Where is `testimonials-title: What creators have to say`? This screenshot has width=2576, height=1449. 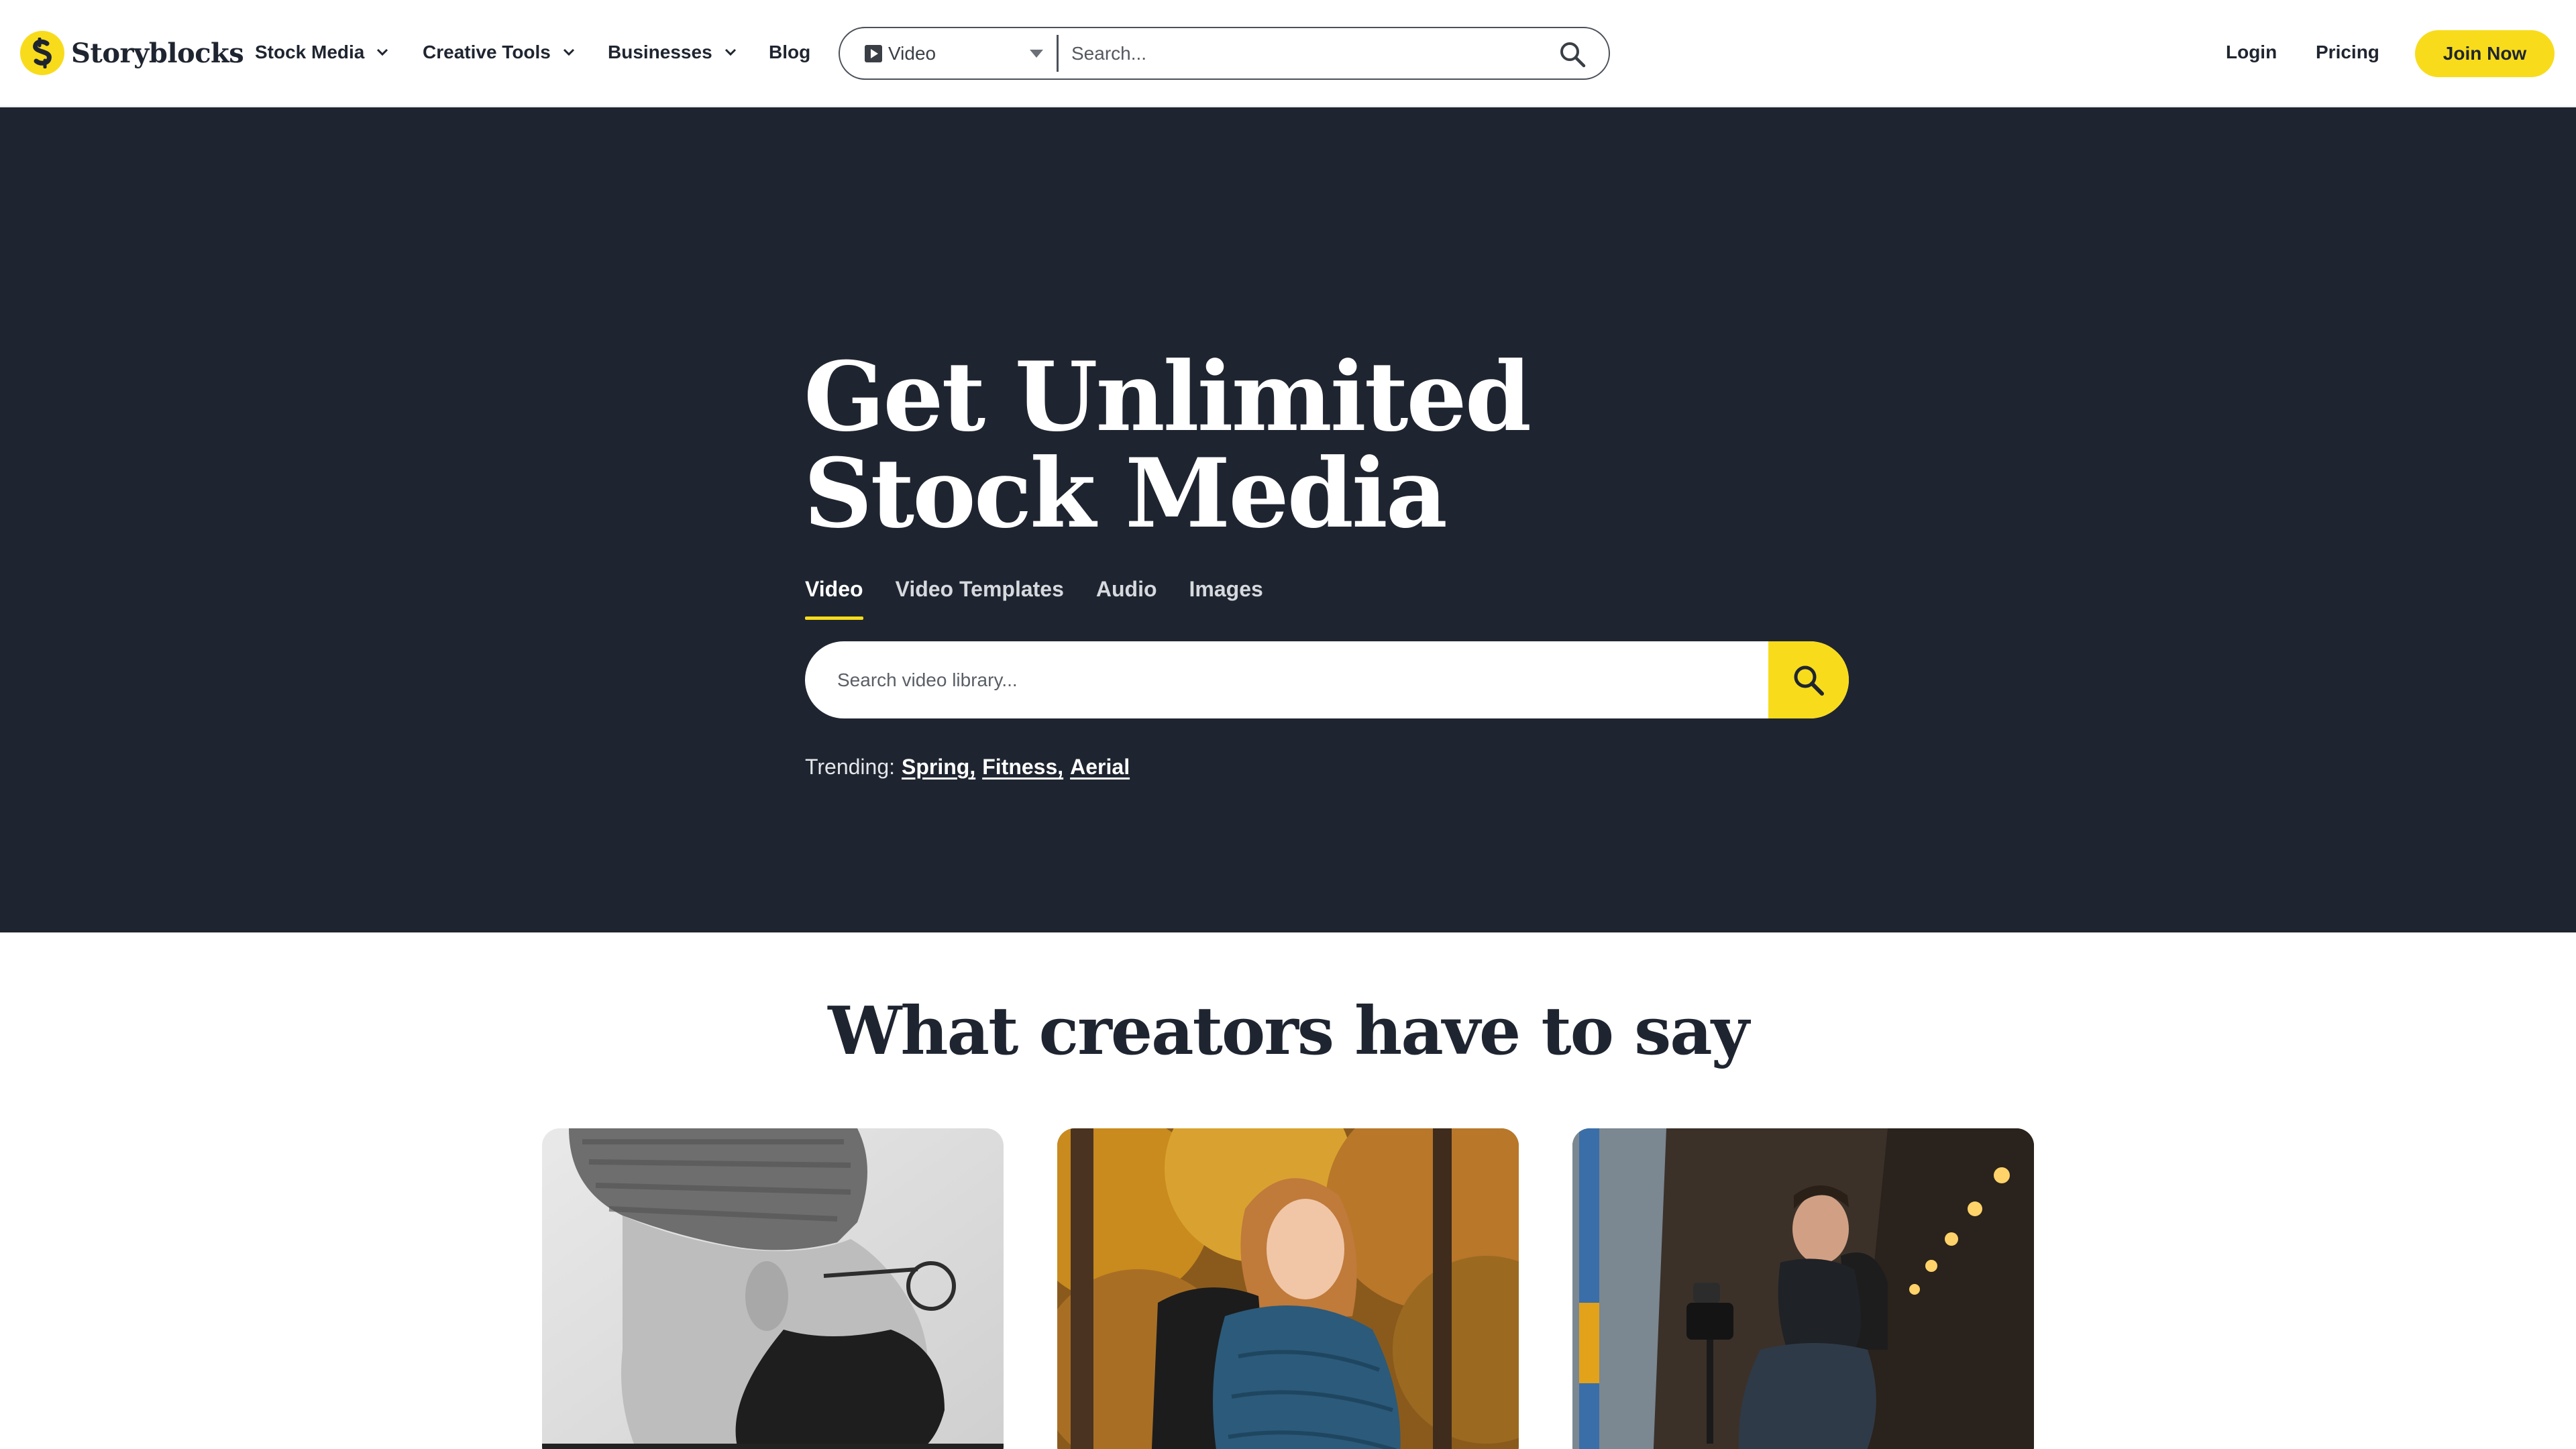 testimonials-title: What creators have to say is located at coordinates (1288, 1031).